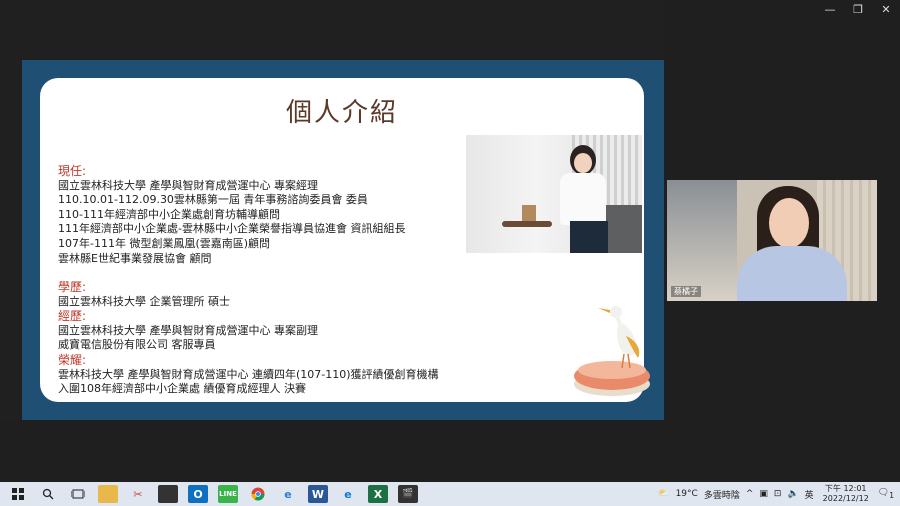 This screenshot has height=506, width=900. I want to click on current-item: 110.10.01-112.09.30雲林縣第一屆 青年事務諮詢委員會 委員, so click(213, 200).